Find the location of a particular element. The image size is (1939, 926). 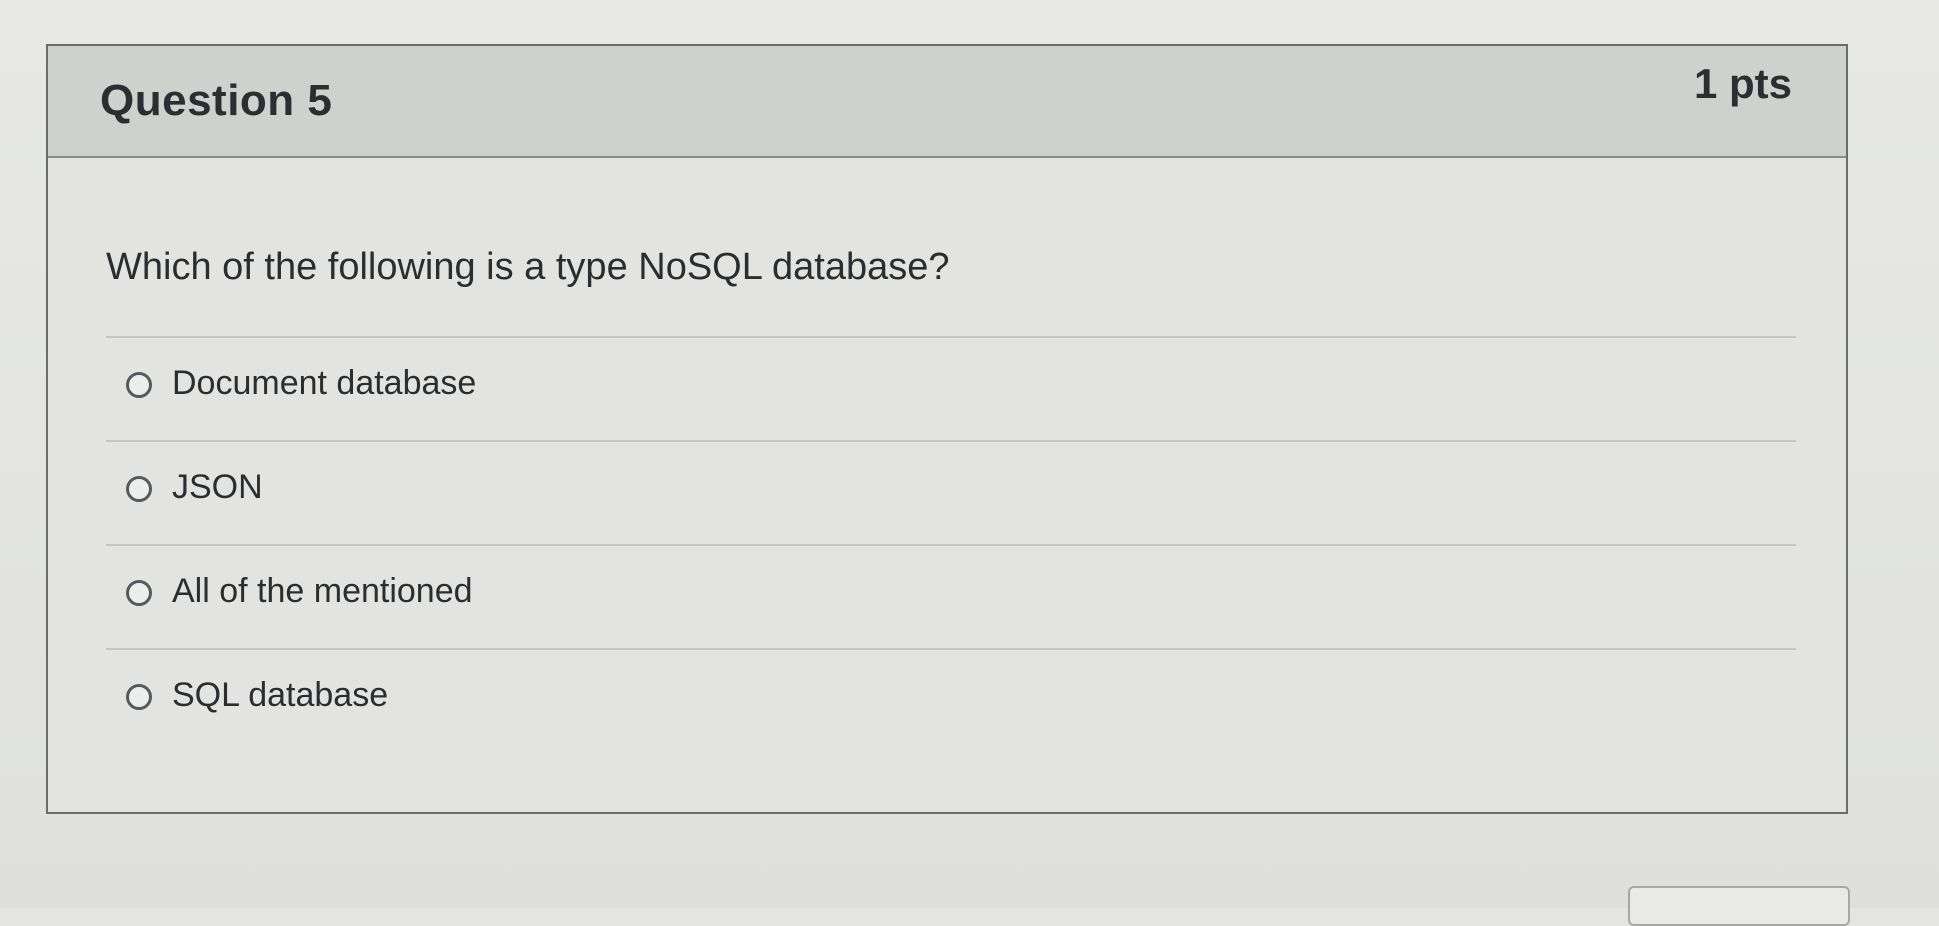

question-header: Question 5 1 pts is located at coordinates (947, 102).